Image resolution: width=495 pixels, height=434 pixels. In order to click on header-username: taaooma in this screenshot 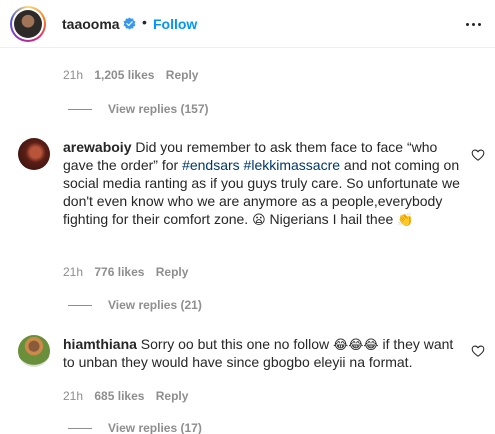, I will do `click(91, 24)`.